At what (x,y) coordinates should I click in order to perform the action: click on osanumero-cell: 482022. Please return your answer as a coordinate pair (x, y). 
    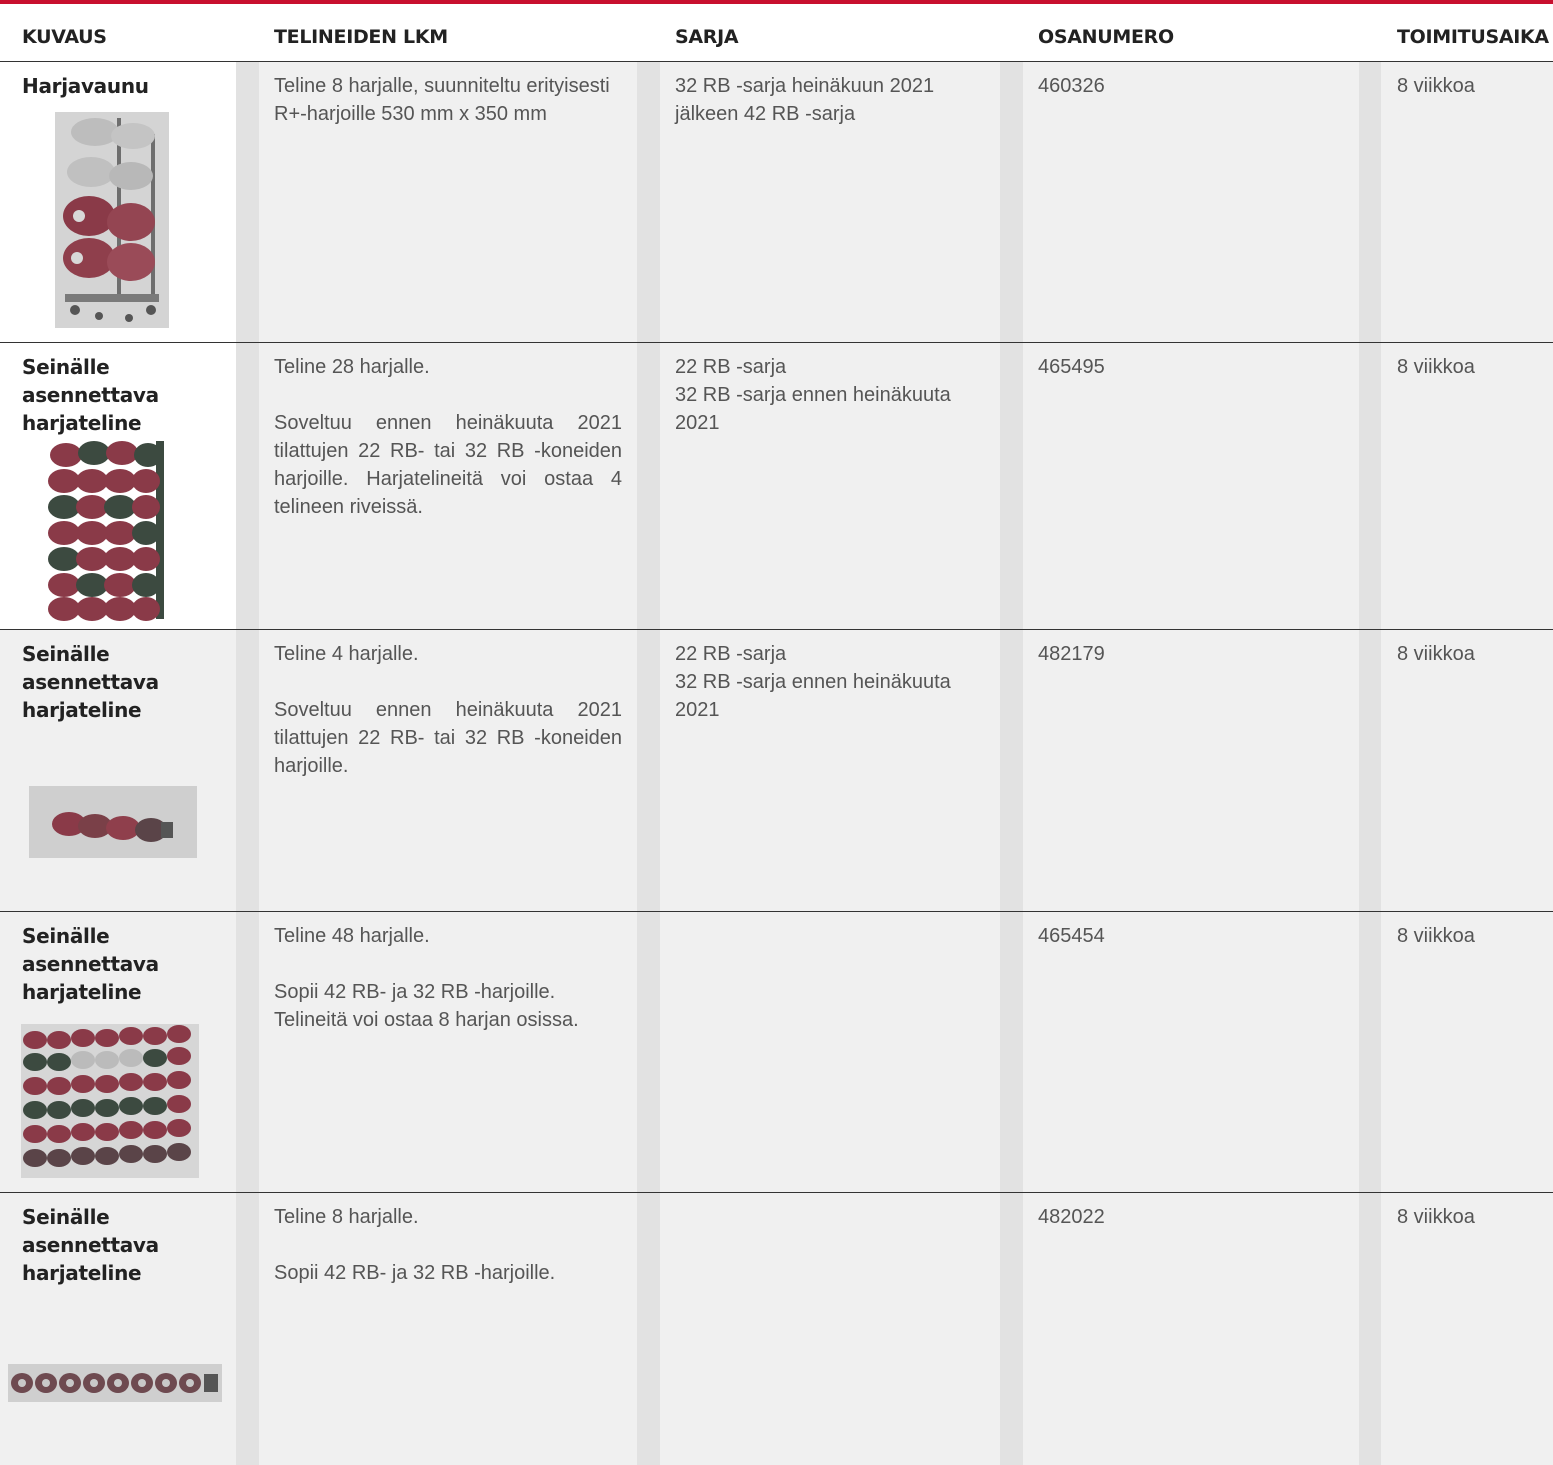
    Looking at the image, I should click on (1071, 1217).